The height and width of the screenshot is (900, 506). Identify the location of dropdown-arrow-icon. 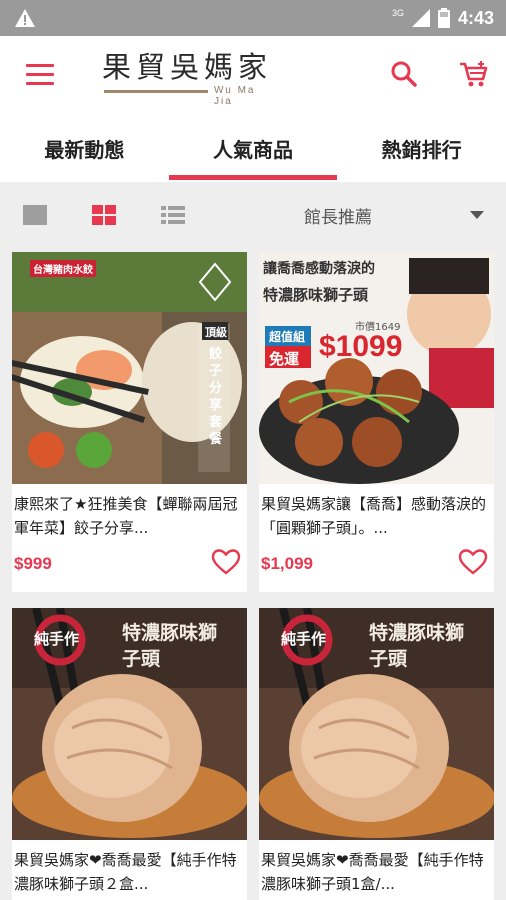
(477, 215).